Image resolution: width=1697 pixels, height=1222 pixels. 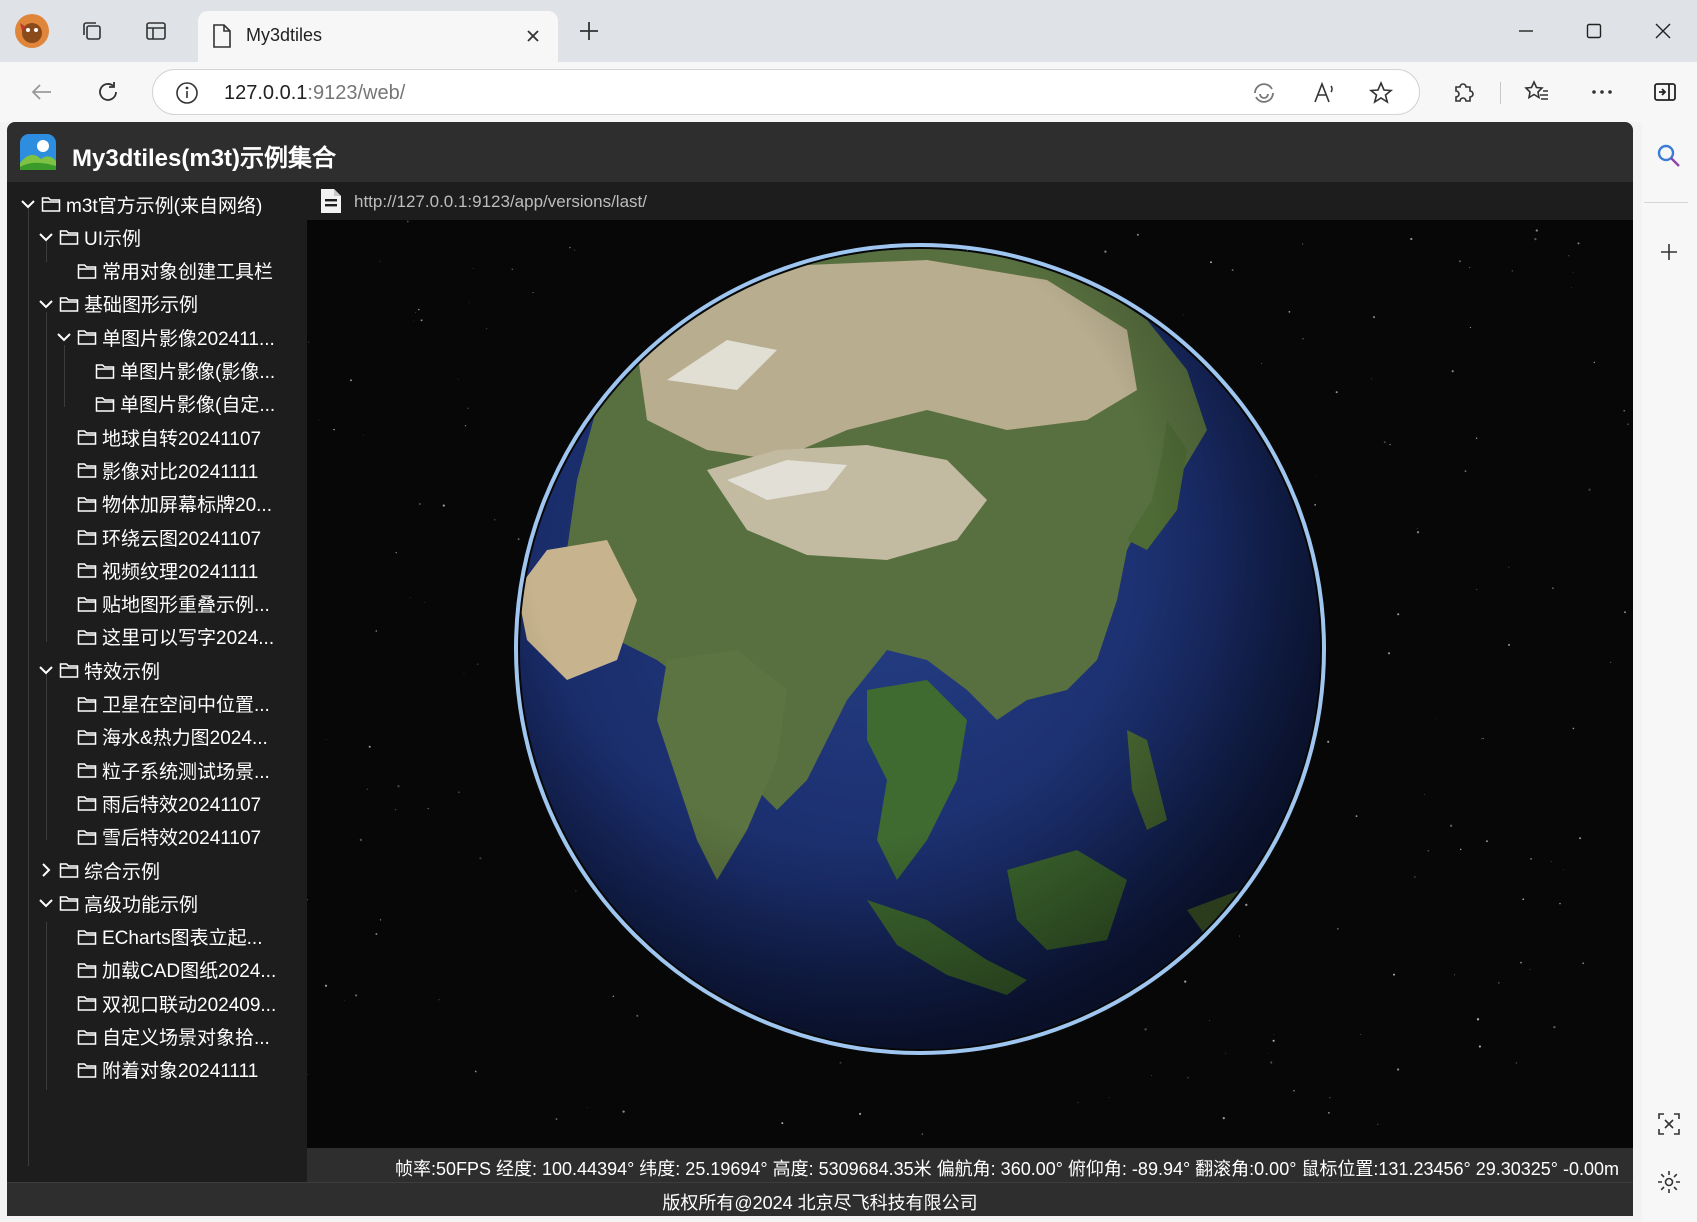 What do you see at coordinates (1325, 93) in the screenshot?
I see `read-aloud-icon` at bounding box center [1325, 93].